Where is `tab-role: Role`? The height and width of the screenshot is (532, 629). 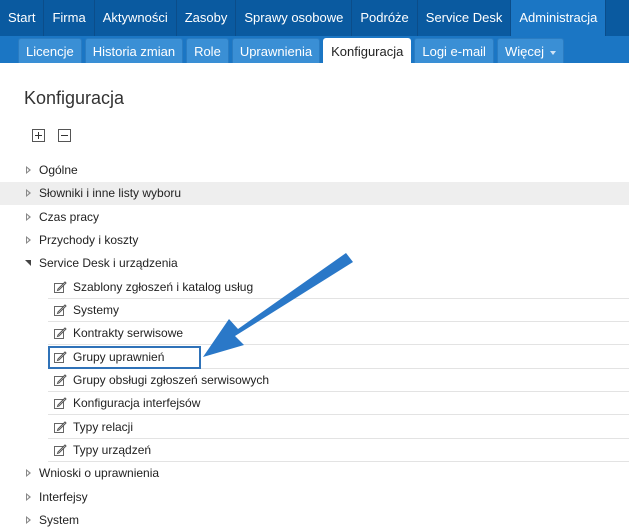
tab-role: Role is located at coordinates (207, 50).